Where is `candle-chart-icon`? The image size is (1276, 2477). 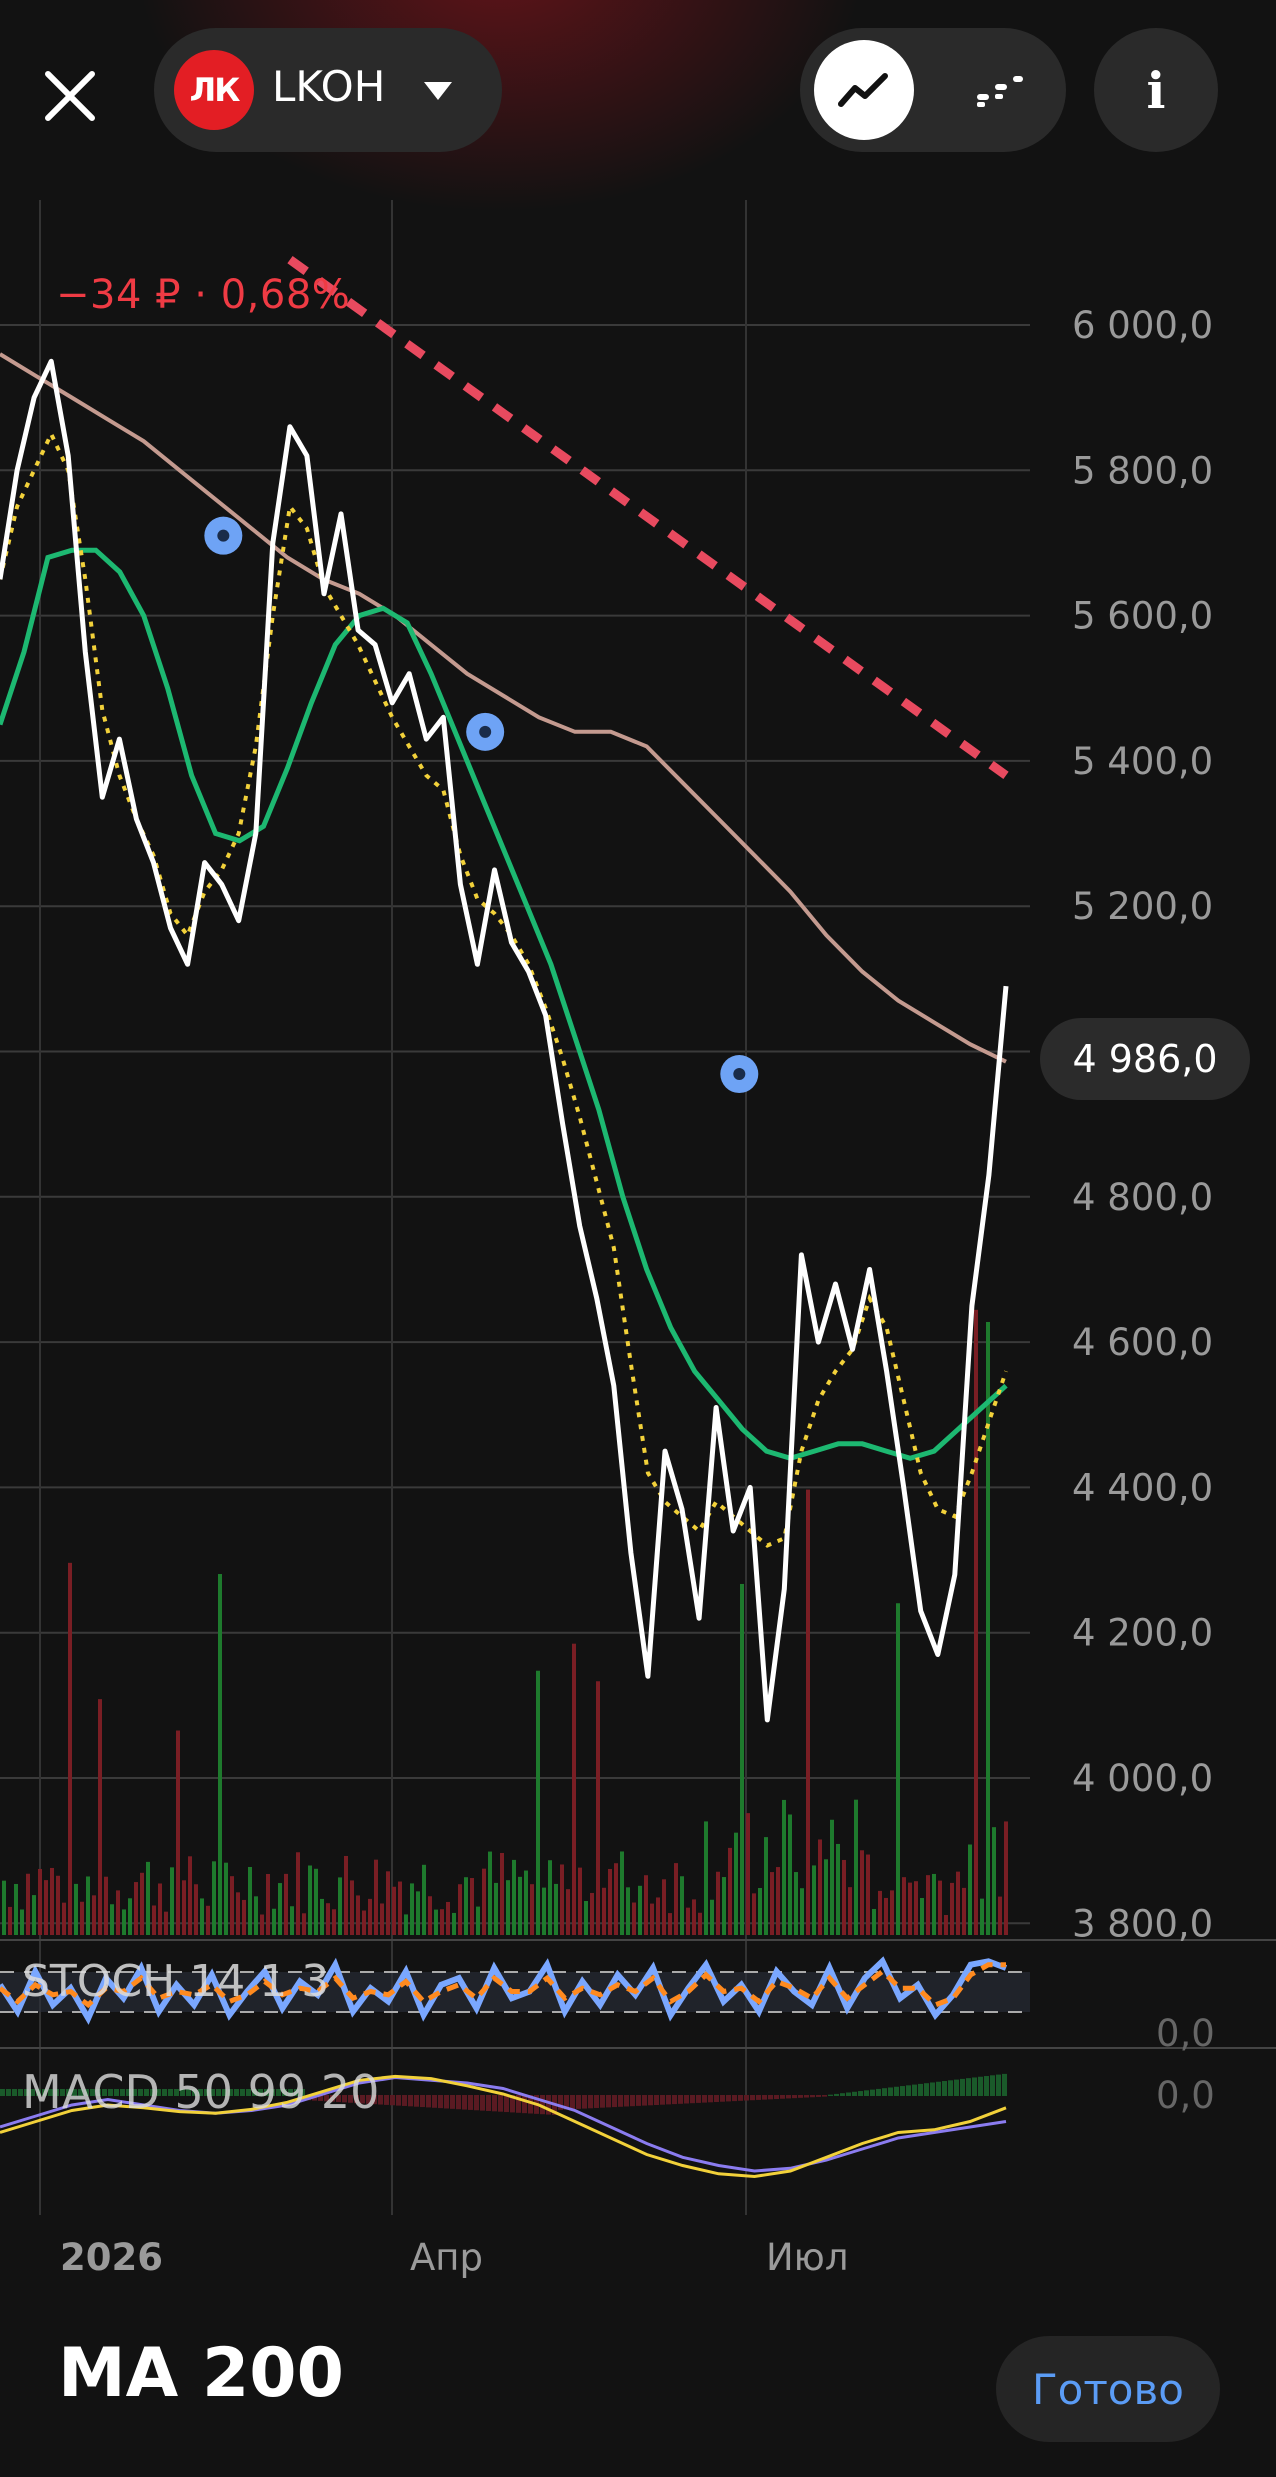
candle-chart-icon is located at coordinates (1000, 91).